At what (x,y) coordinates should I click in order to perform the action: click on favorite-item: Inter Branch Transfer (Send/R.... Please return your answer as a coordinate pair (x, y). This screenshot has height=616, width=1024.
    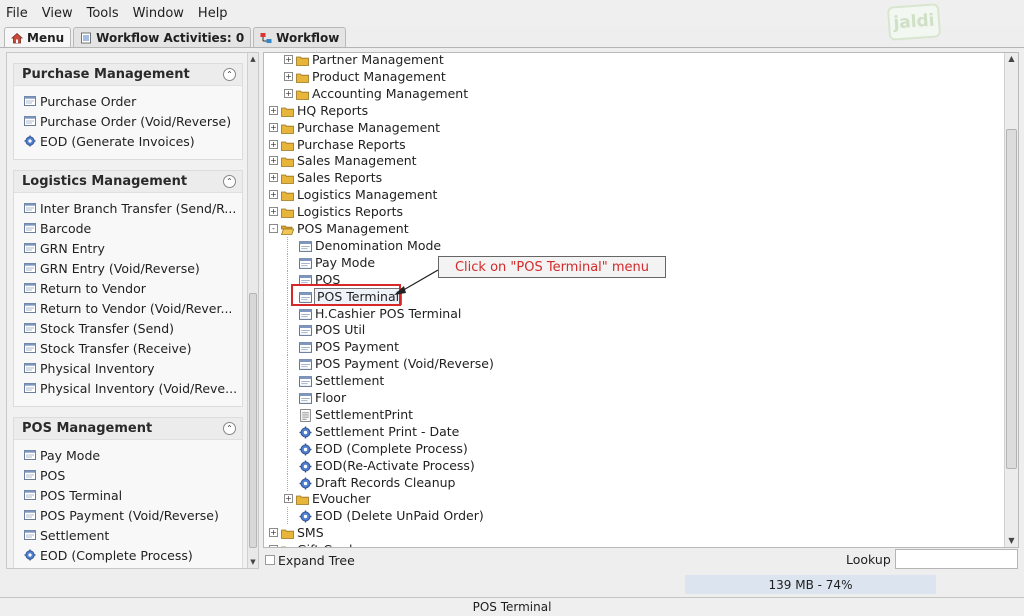
    Looking at the image, I should click on (133, 208).